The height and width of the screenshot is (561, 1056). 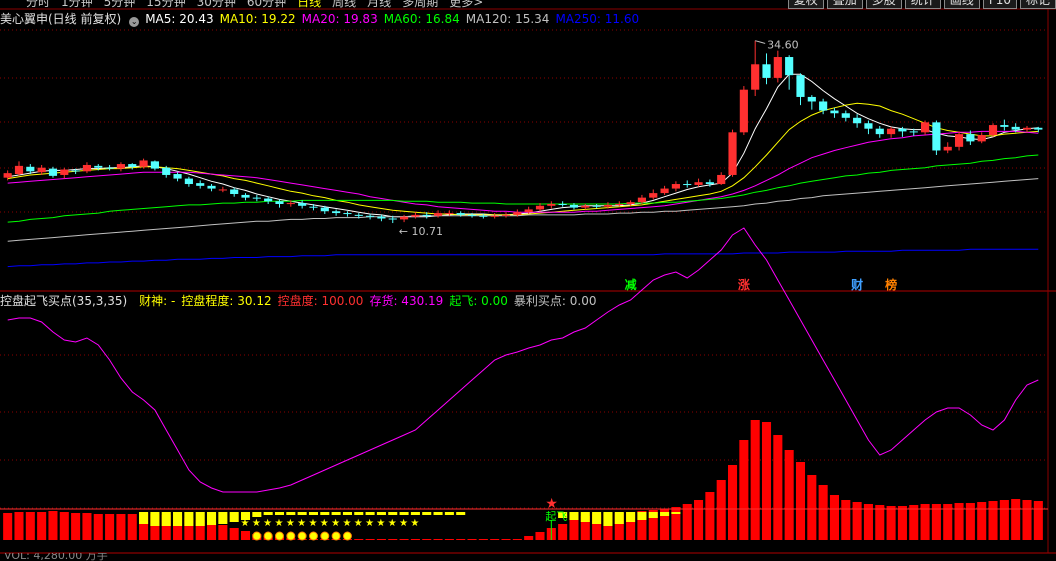 I want to click on ma-legend-5: MA250: 11.60, so click(x=597, y=19).